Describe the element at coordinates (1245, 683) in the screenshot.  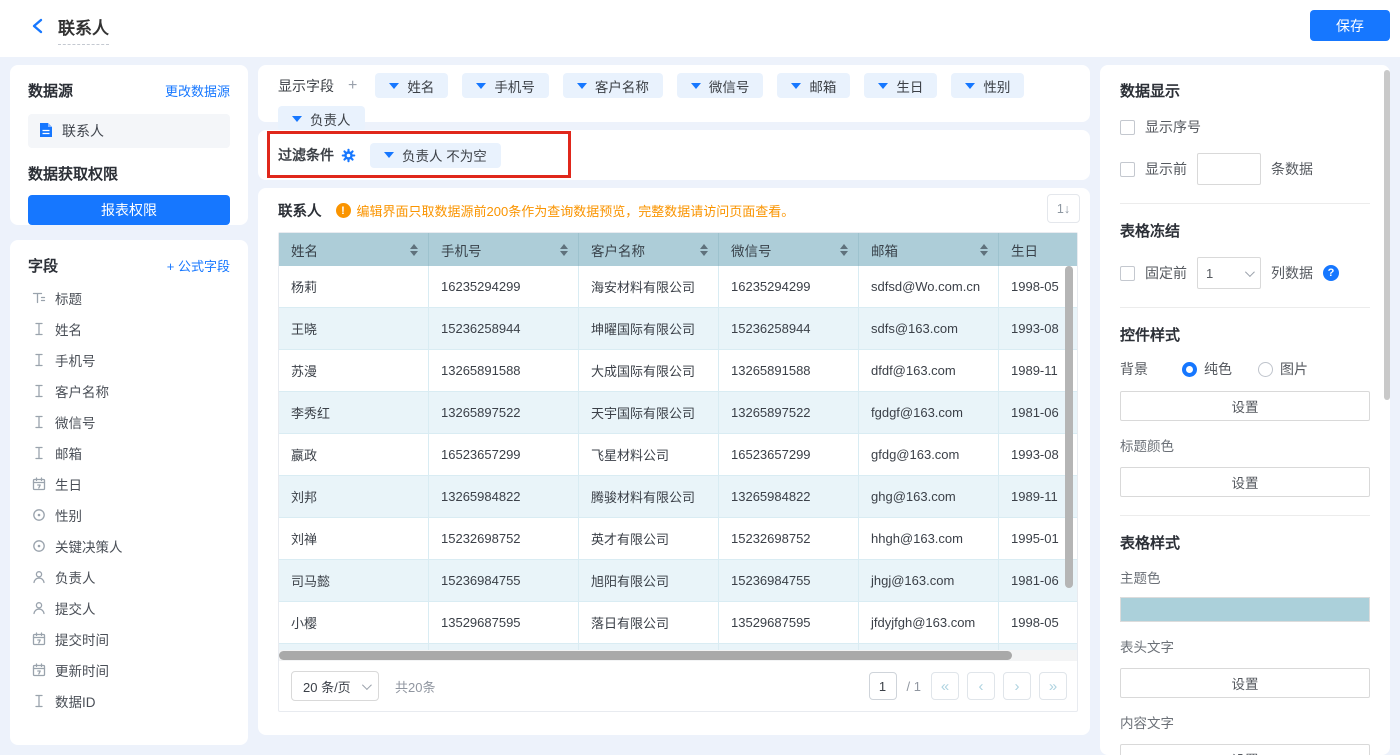
I see `header-text-set-button: 设置` at that location.